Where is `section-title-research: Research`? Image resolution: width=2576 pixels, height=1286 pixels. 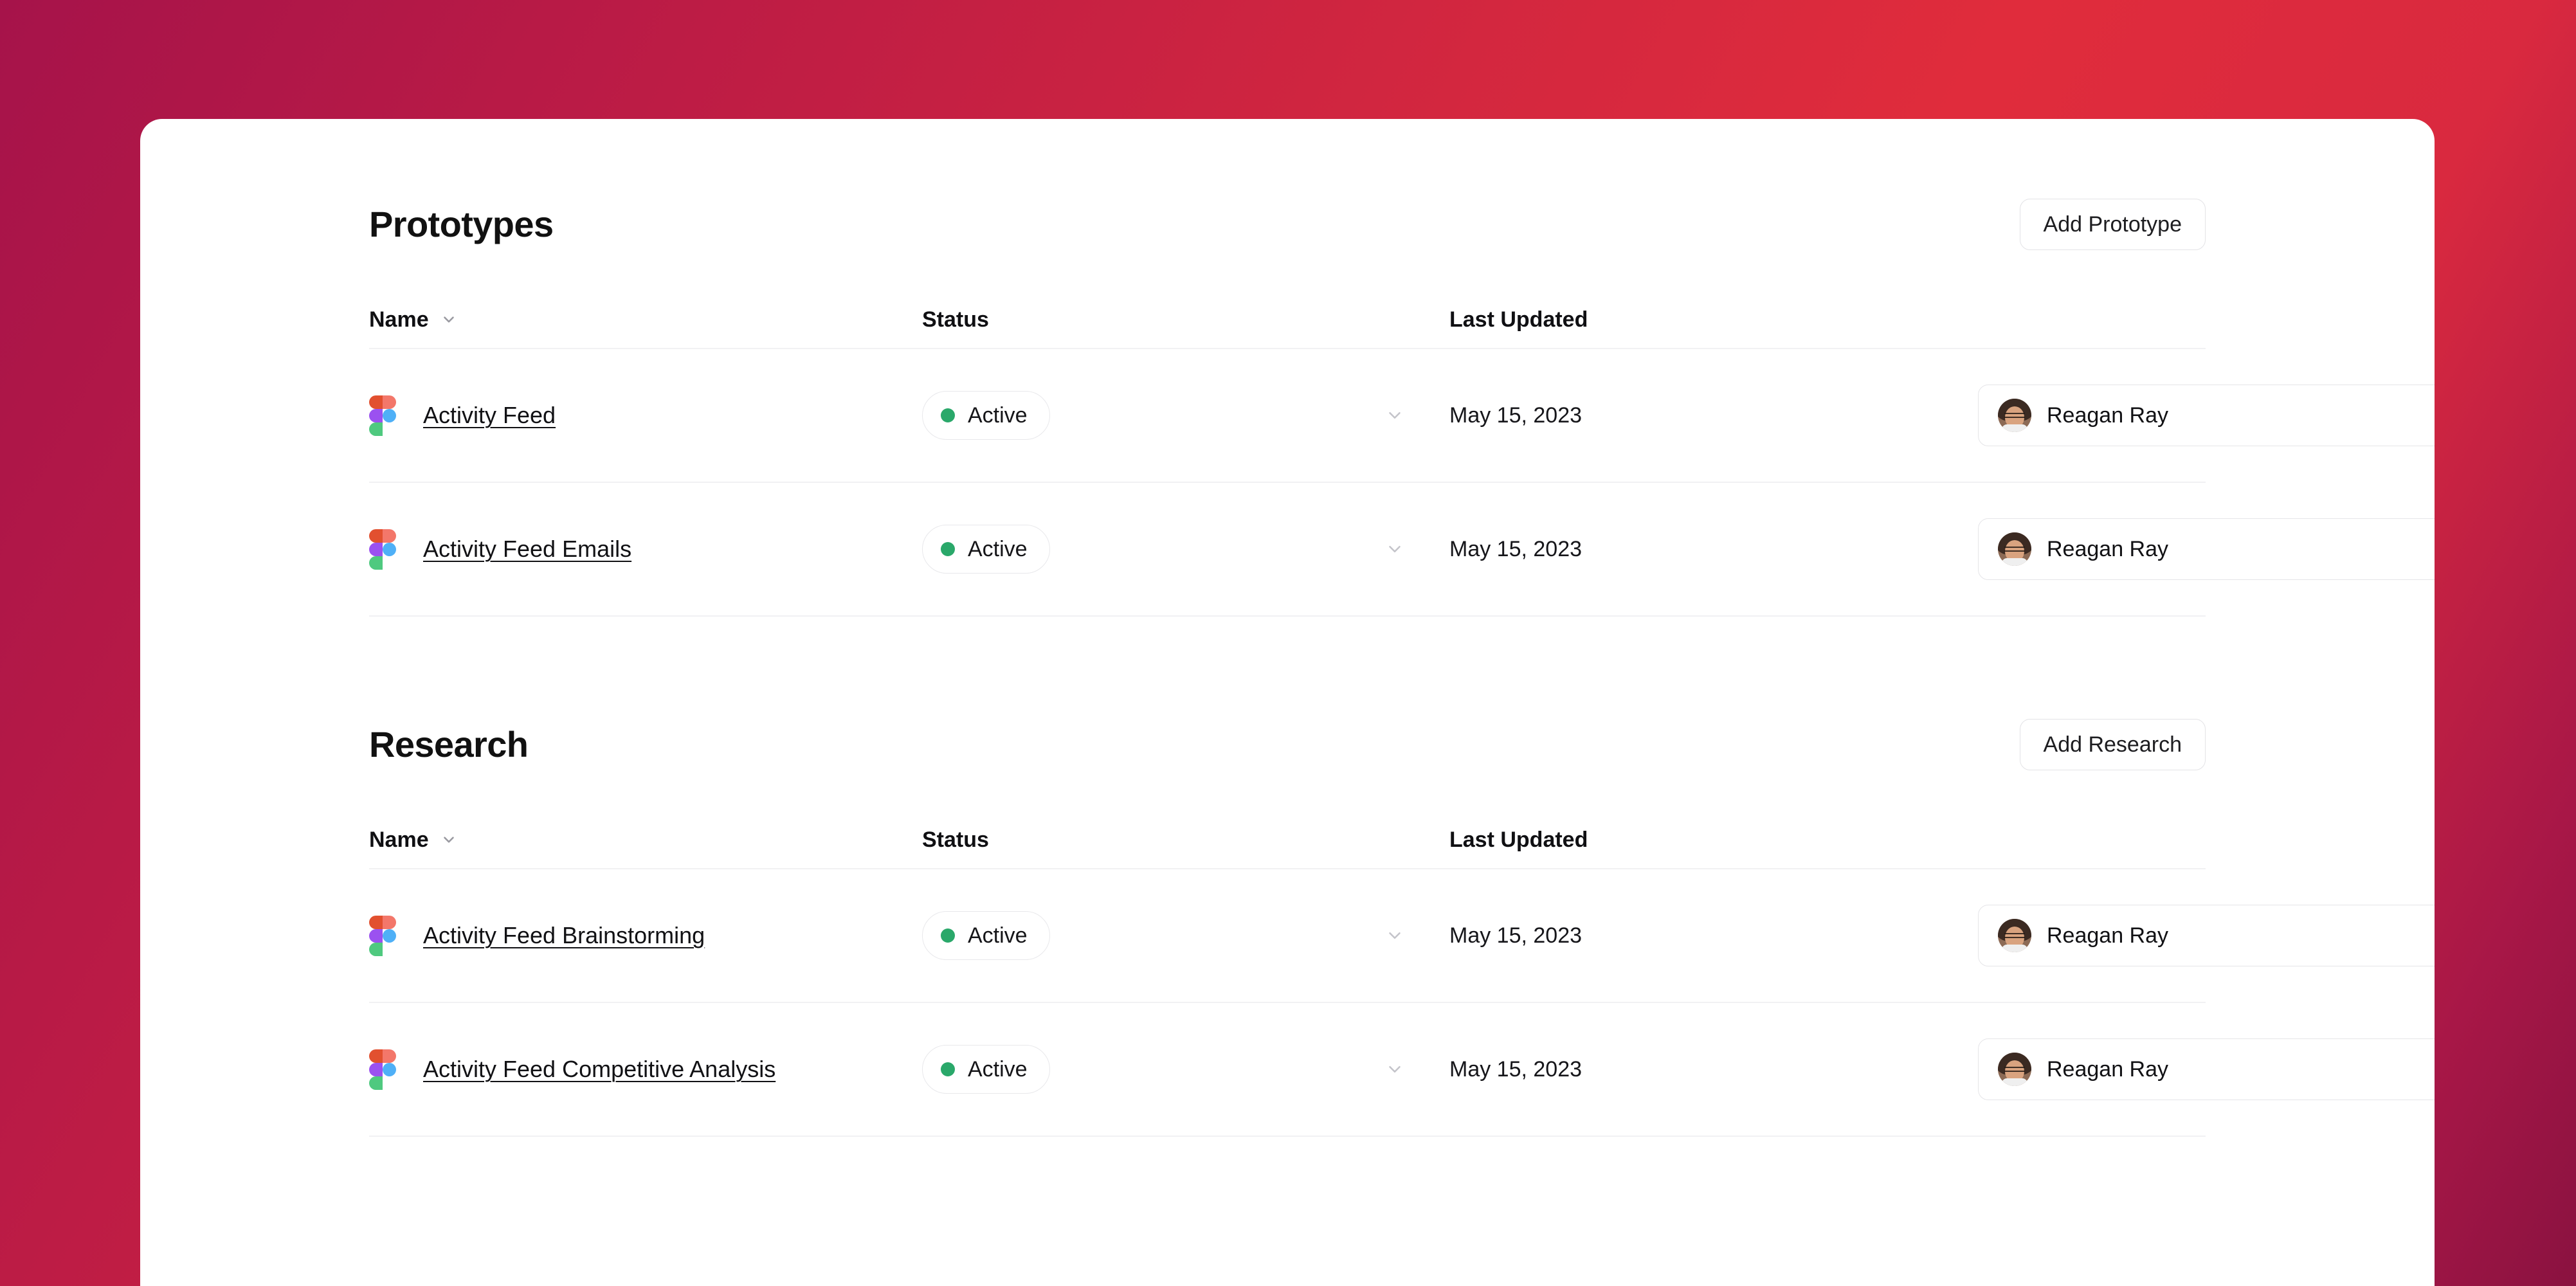 section-title-research: Research is located at coordinates (449, 744).